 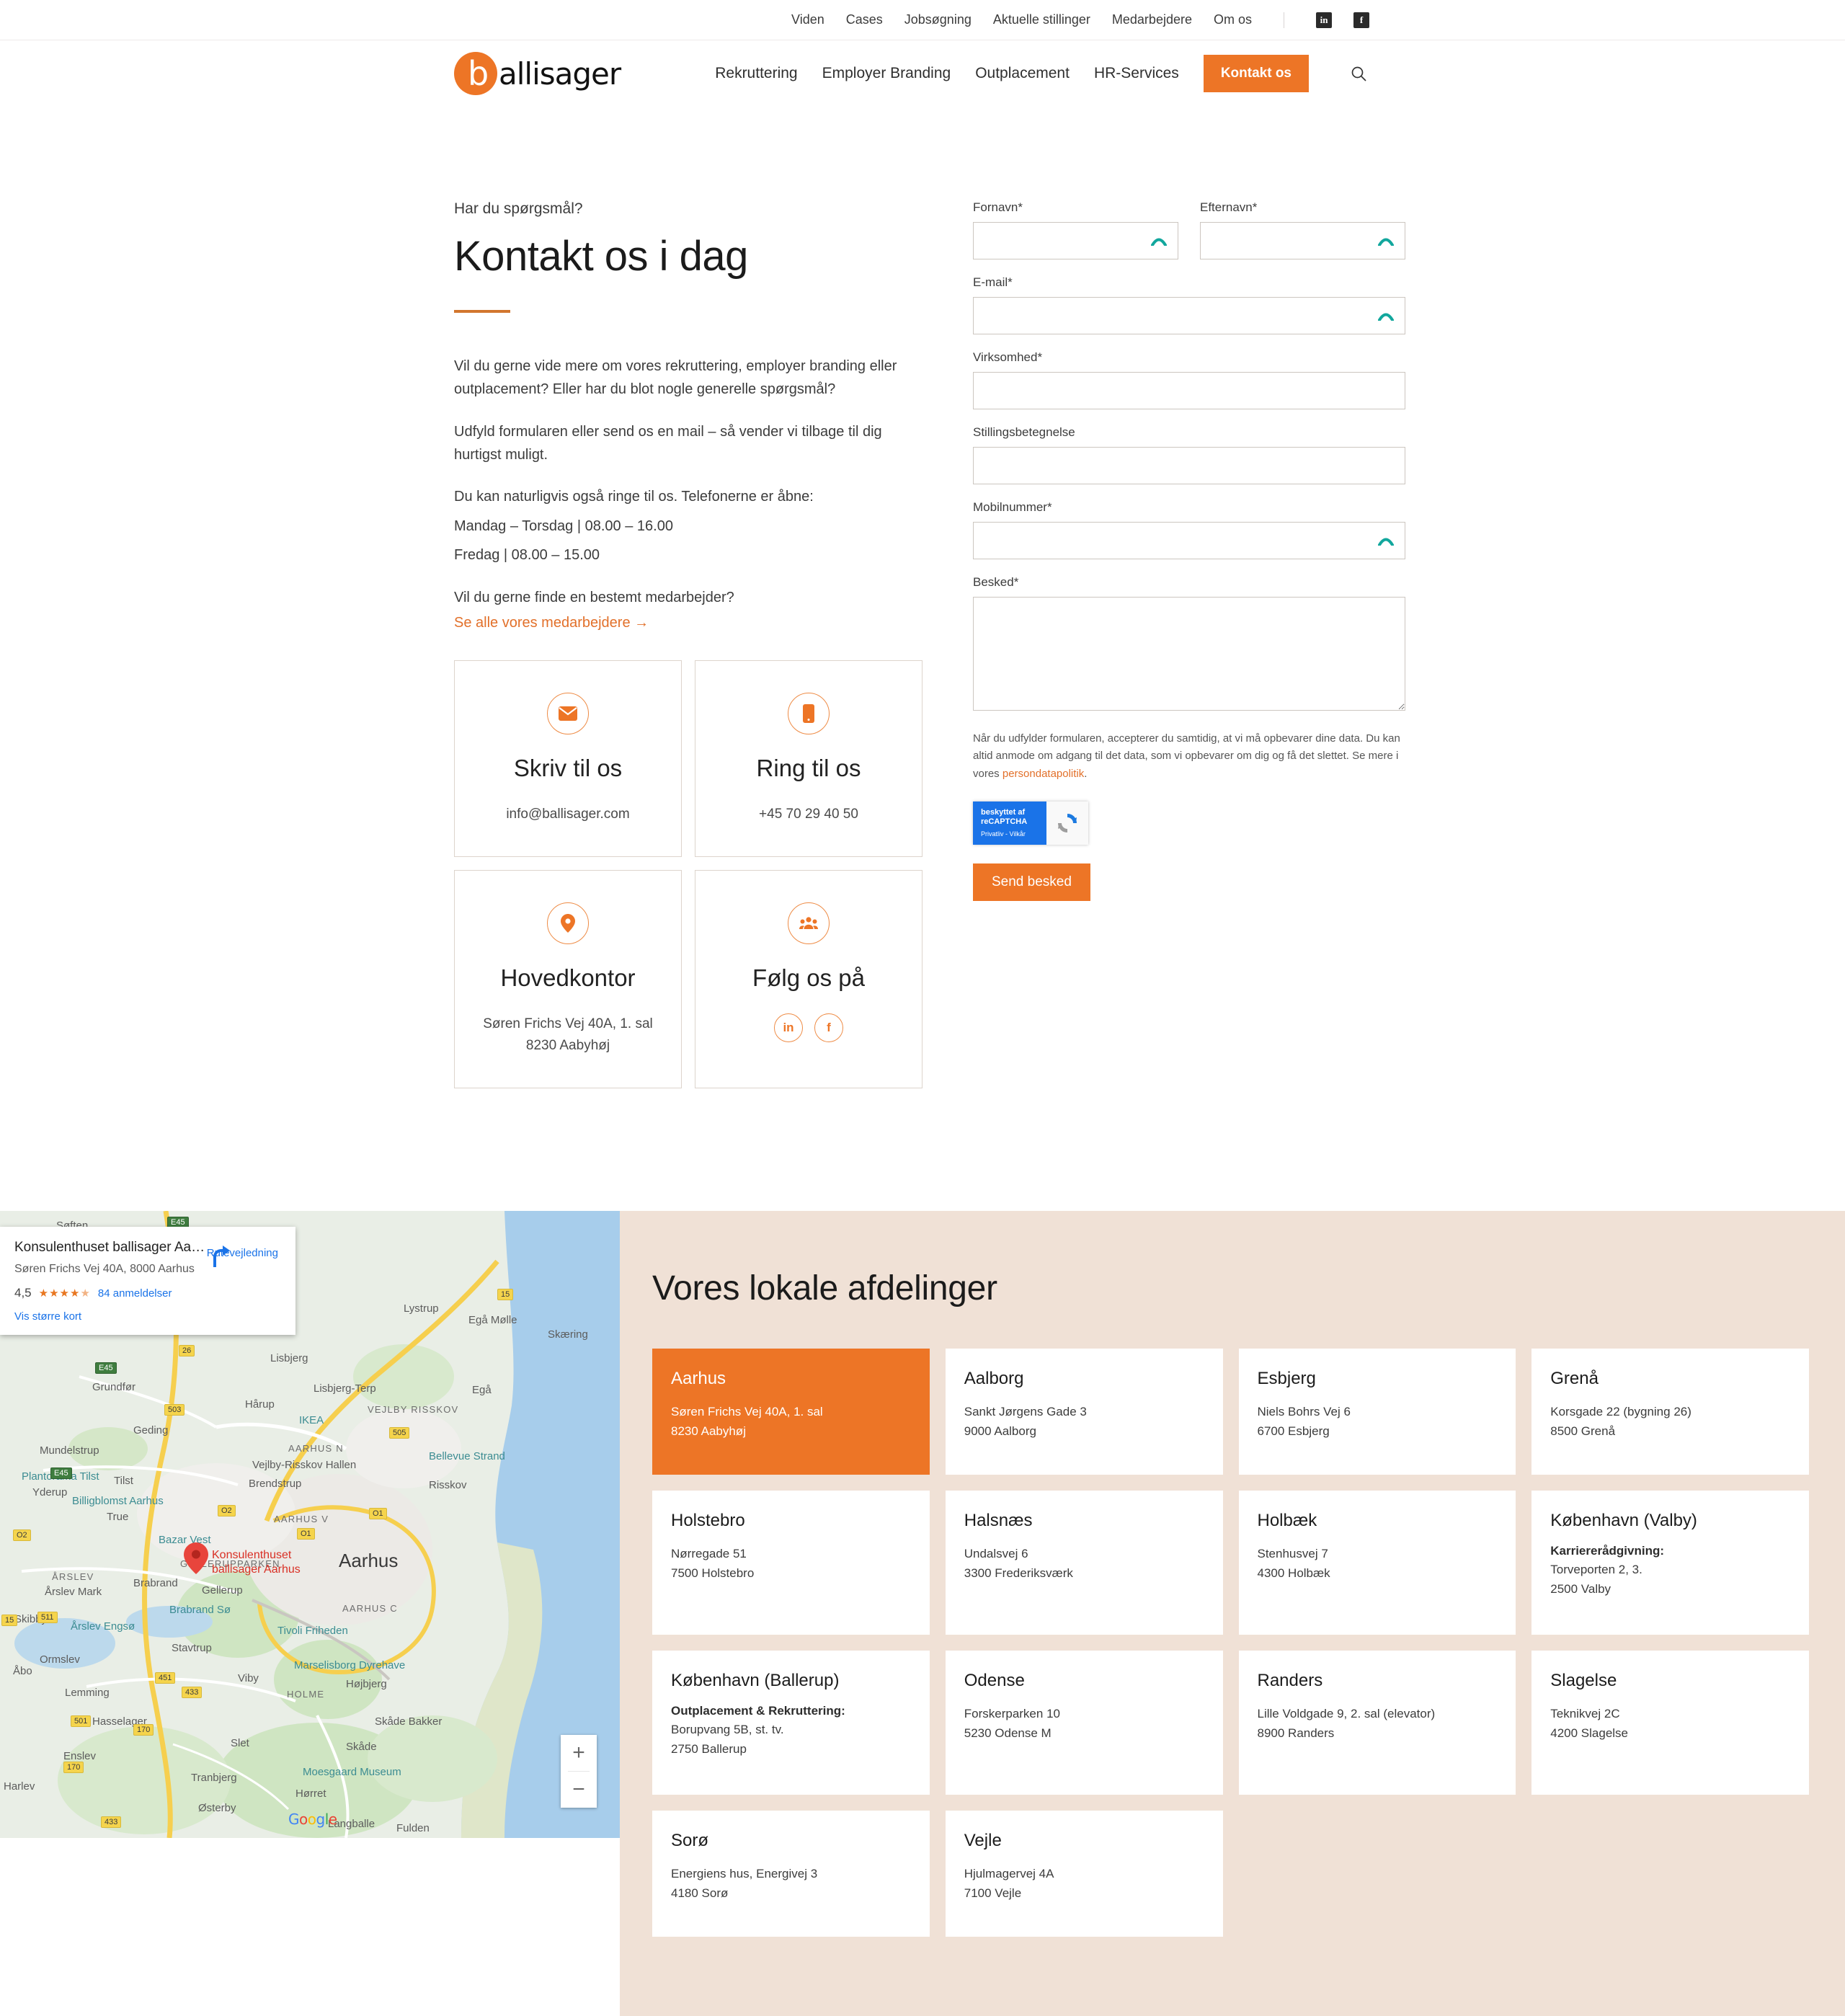 I want to click on nav-outplacement: Outplacement, so click(x=1022, y=74).